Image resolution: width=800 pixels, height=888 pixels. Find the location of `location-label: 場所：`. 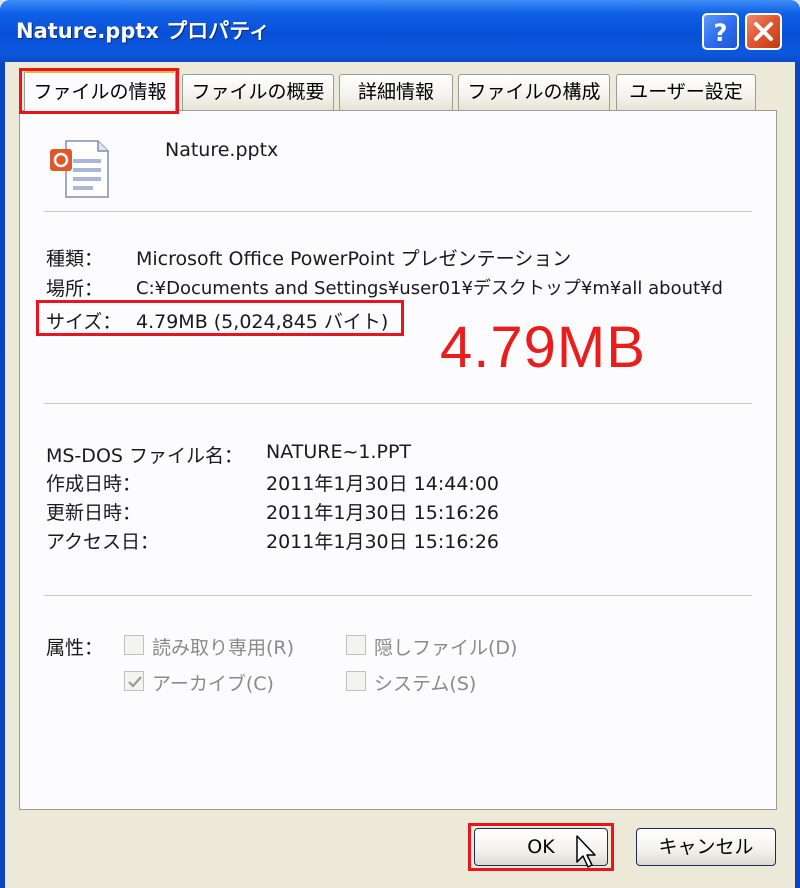

location-label: 場所： is located at coordinates (75, 289).